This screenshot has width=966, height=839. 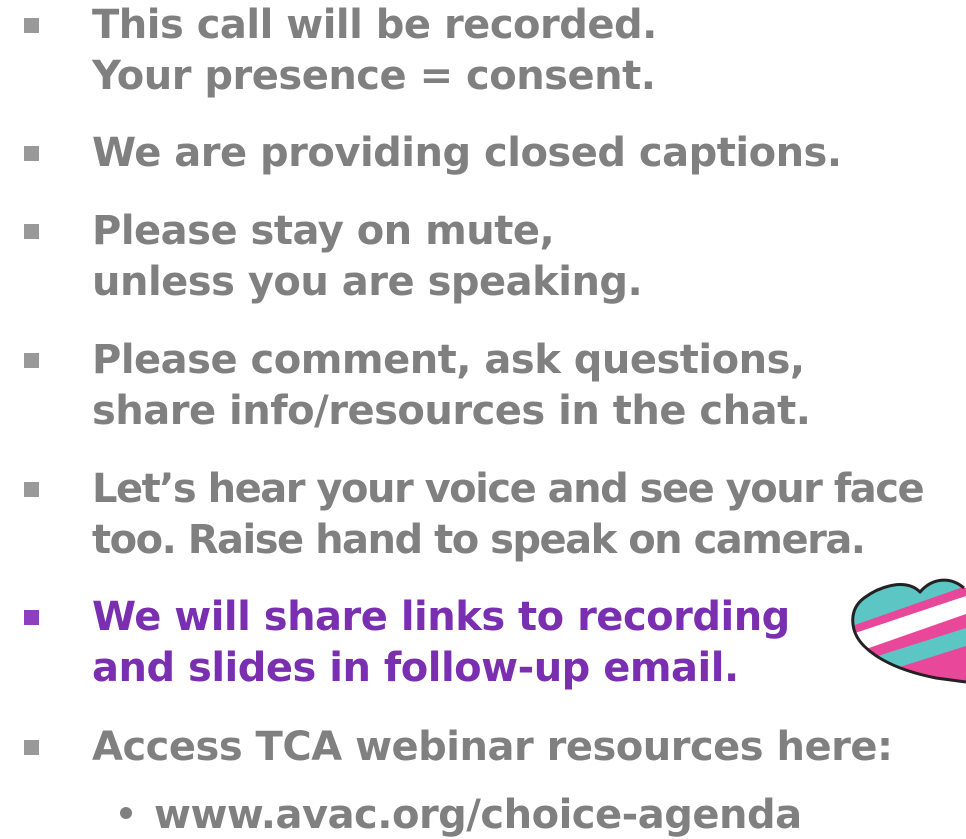 I want to click on bullet-line: and slides in follow-up email., so click(x=415, y=668).